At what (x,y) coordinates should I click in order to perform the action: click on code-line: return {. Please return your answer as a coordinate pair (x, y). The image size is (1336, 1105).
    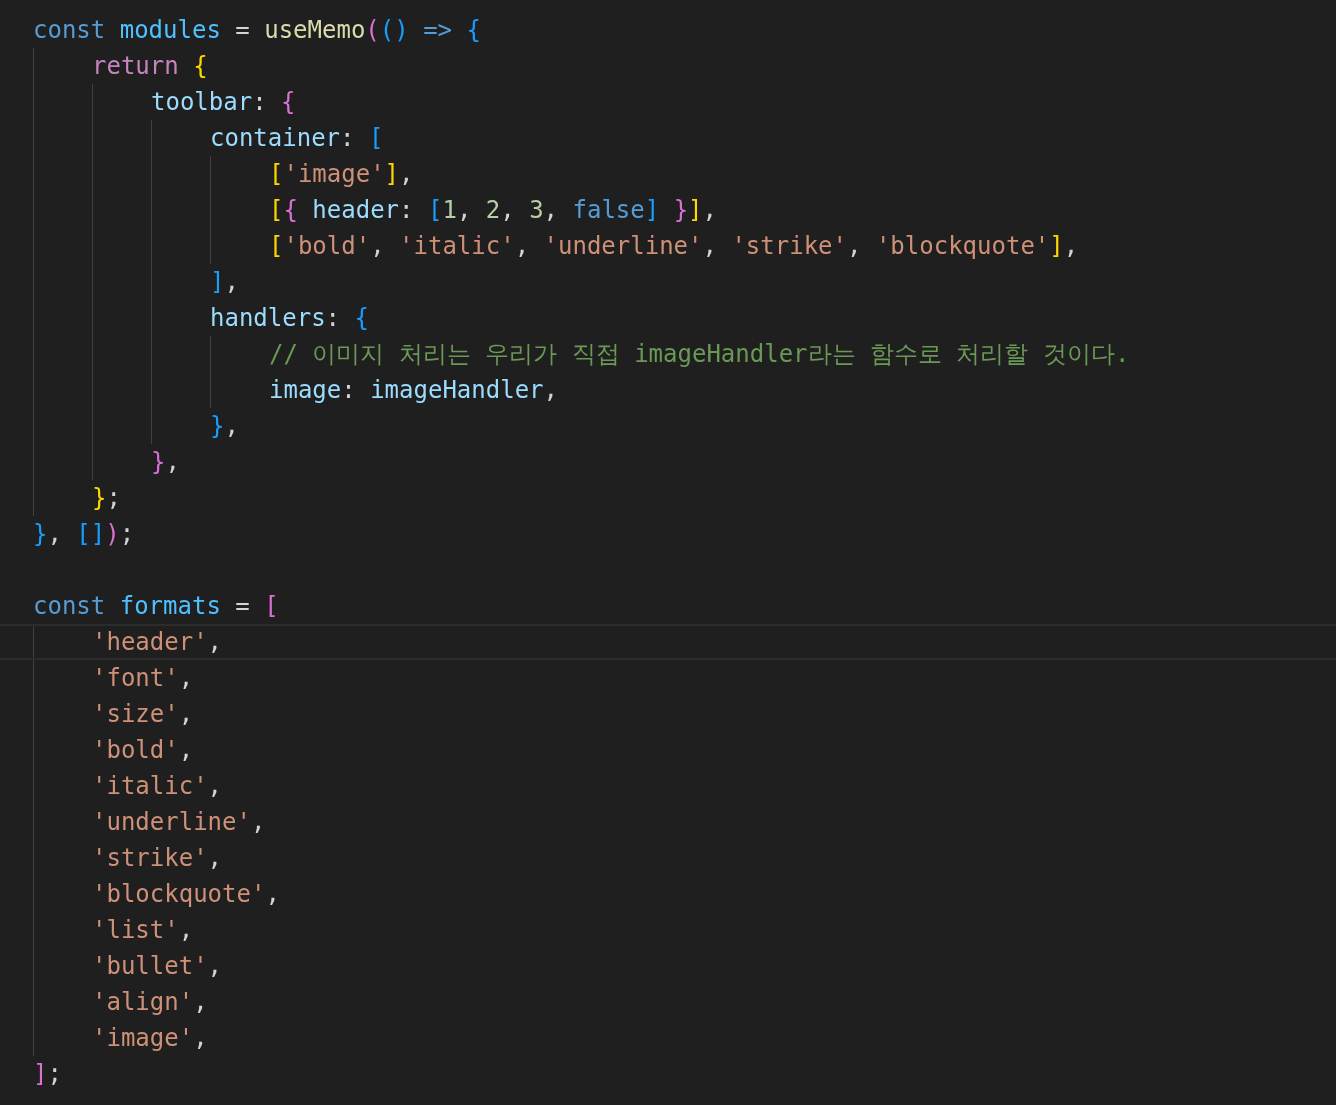
    Looking at the image, I should click on (150, 66).